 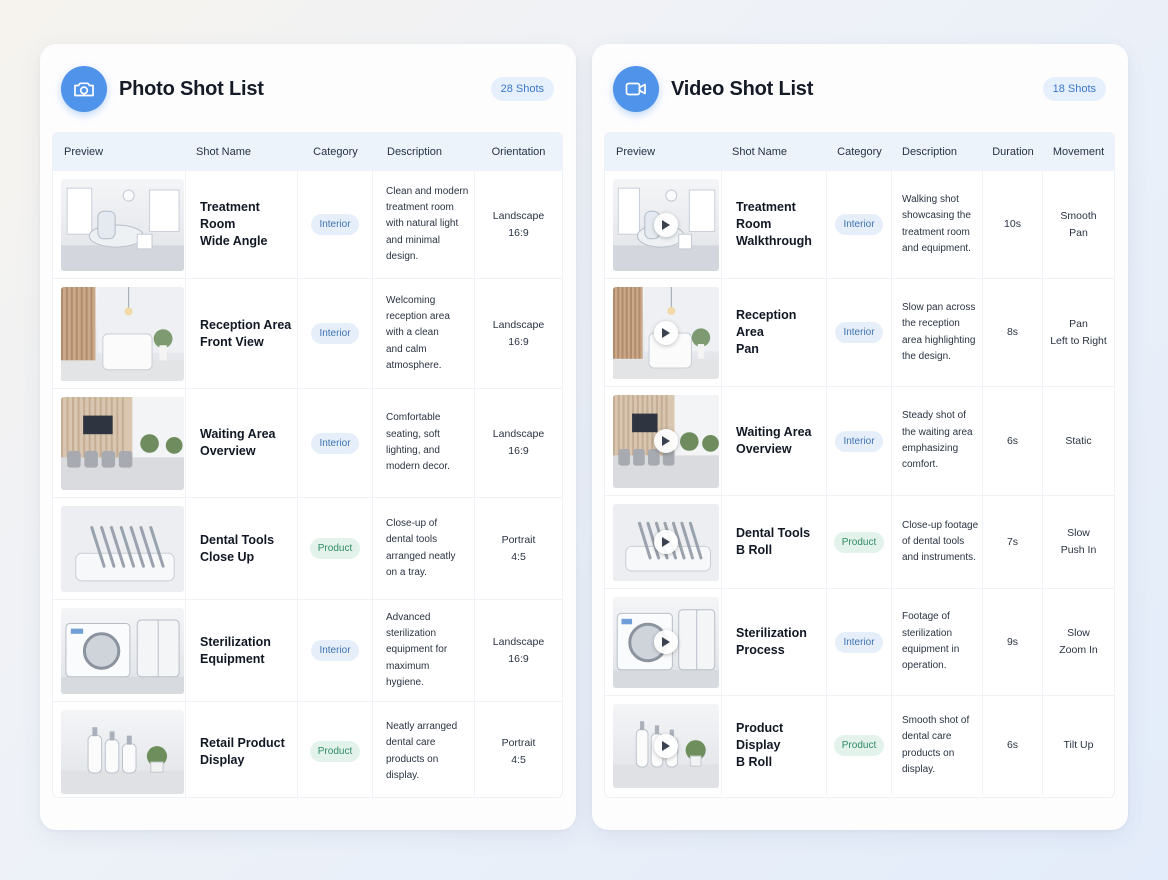 What do you see at coordinates (1012, 641) in the screenshot?
I see `shot-duration: 9s` at bounding box center [1012, 641].